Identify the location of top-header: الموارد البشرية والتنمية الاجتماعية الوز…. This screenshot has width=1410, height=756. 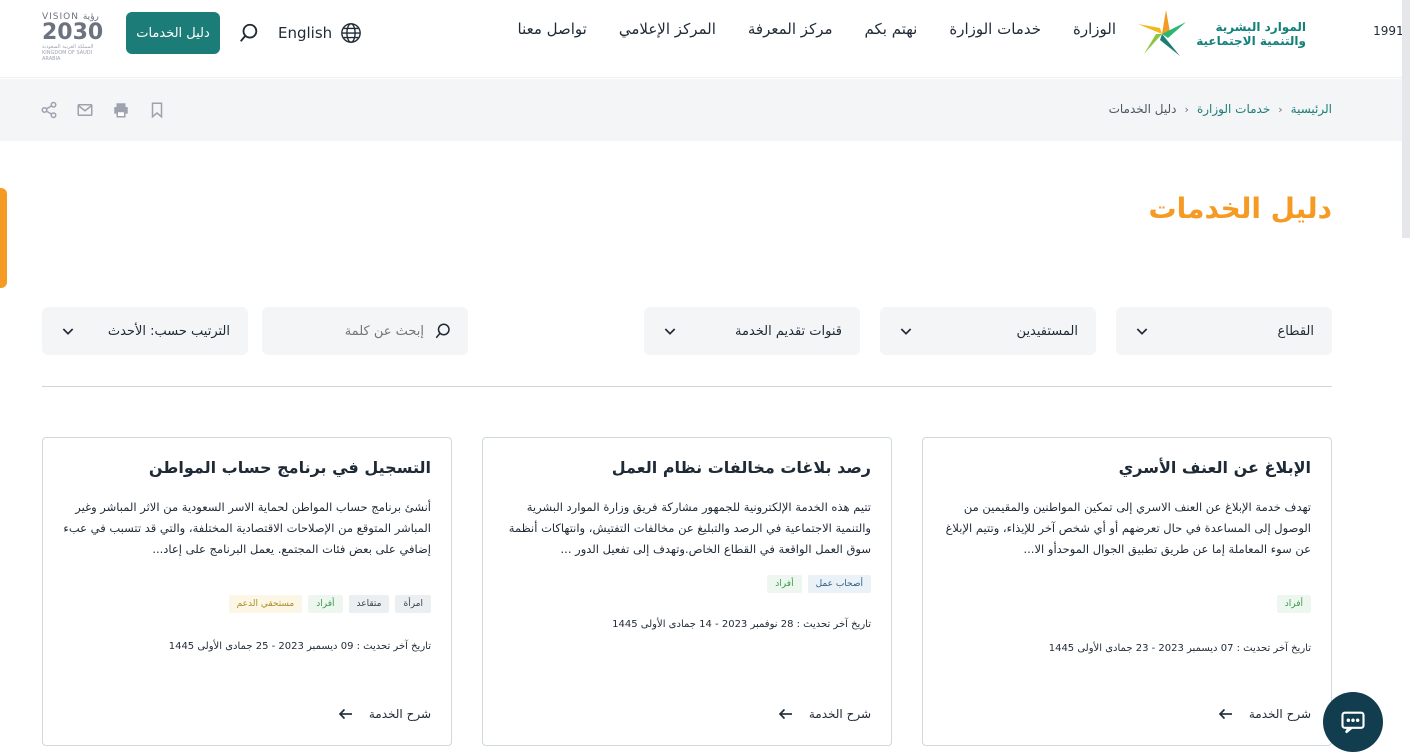
(705, 39).